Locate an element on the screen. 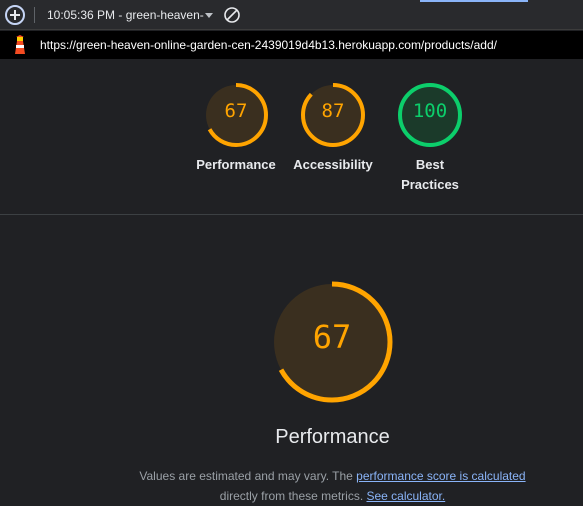 Image resolution: width=583 pixels, height=506 pixels. performance-title: Performance is located at coordinates (332, 437).